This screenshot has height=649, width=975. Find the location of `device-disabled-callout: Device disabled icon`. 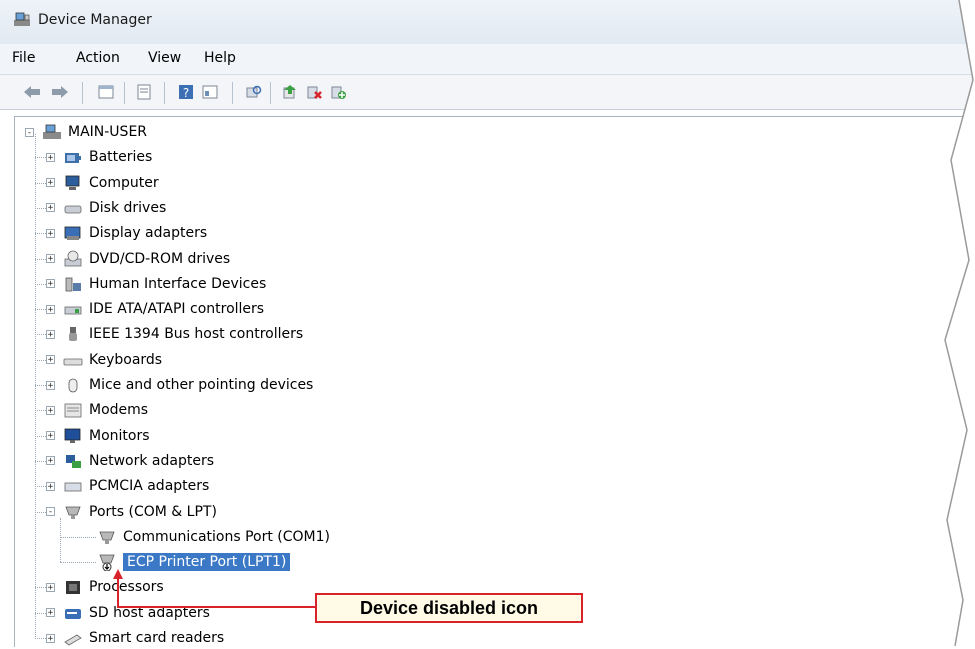

device-disabled-callout: Device disabled icon is located at coordinates (449, 608).